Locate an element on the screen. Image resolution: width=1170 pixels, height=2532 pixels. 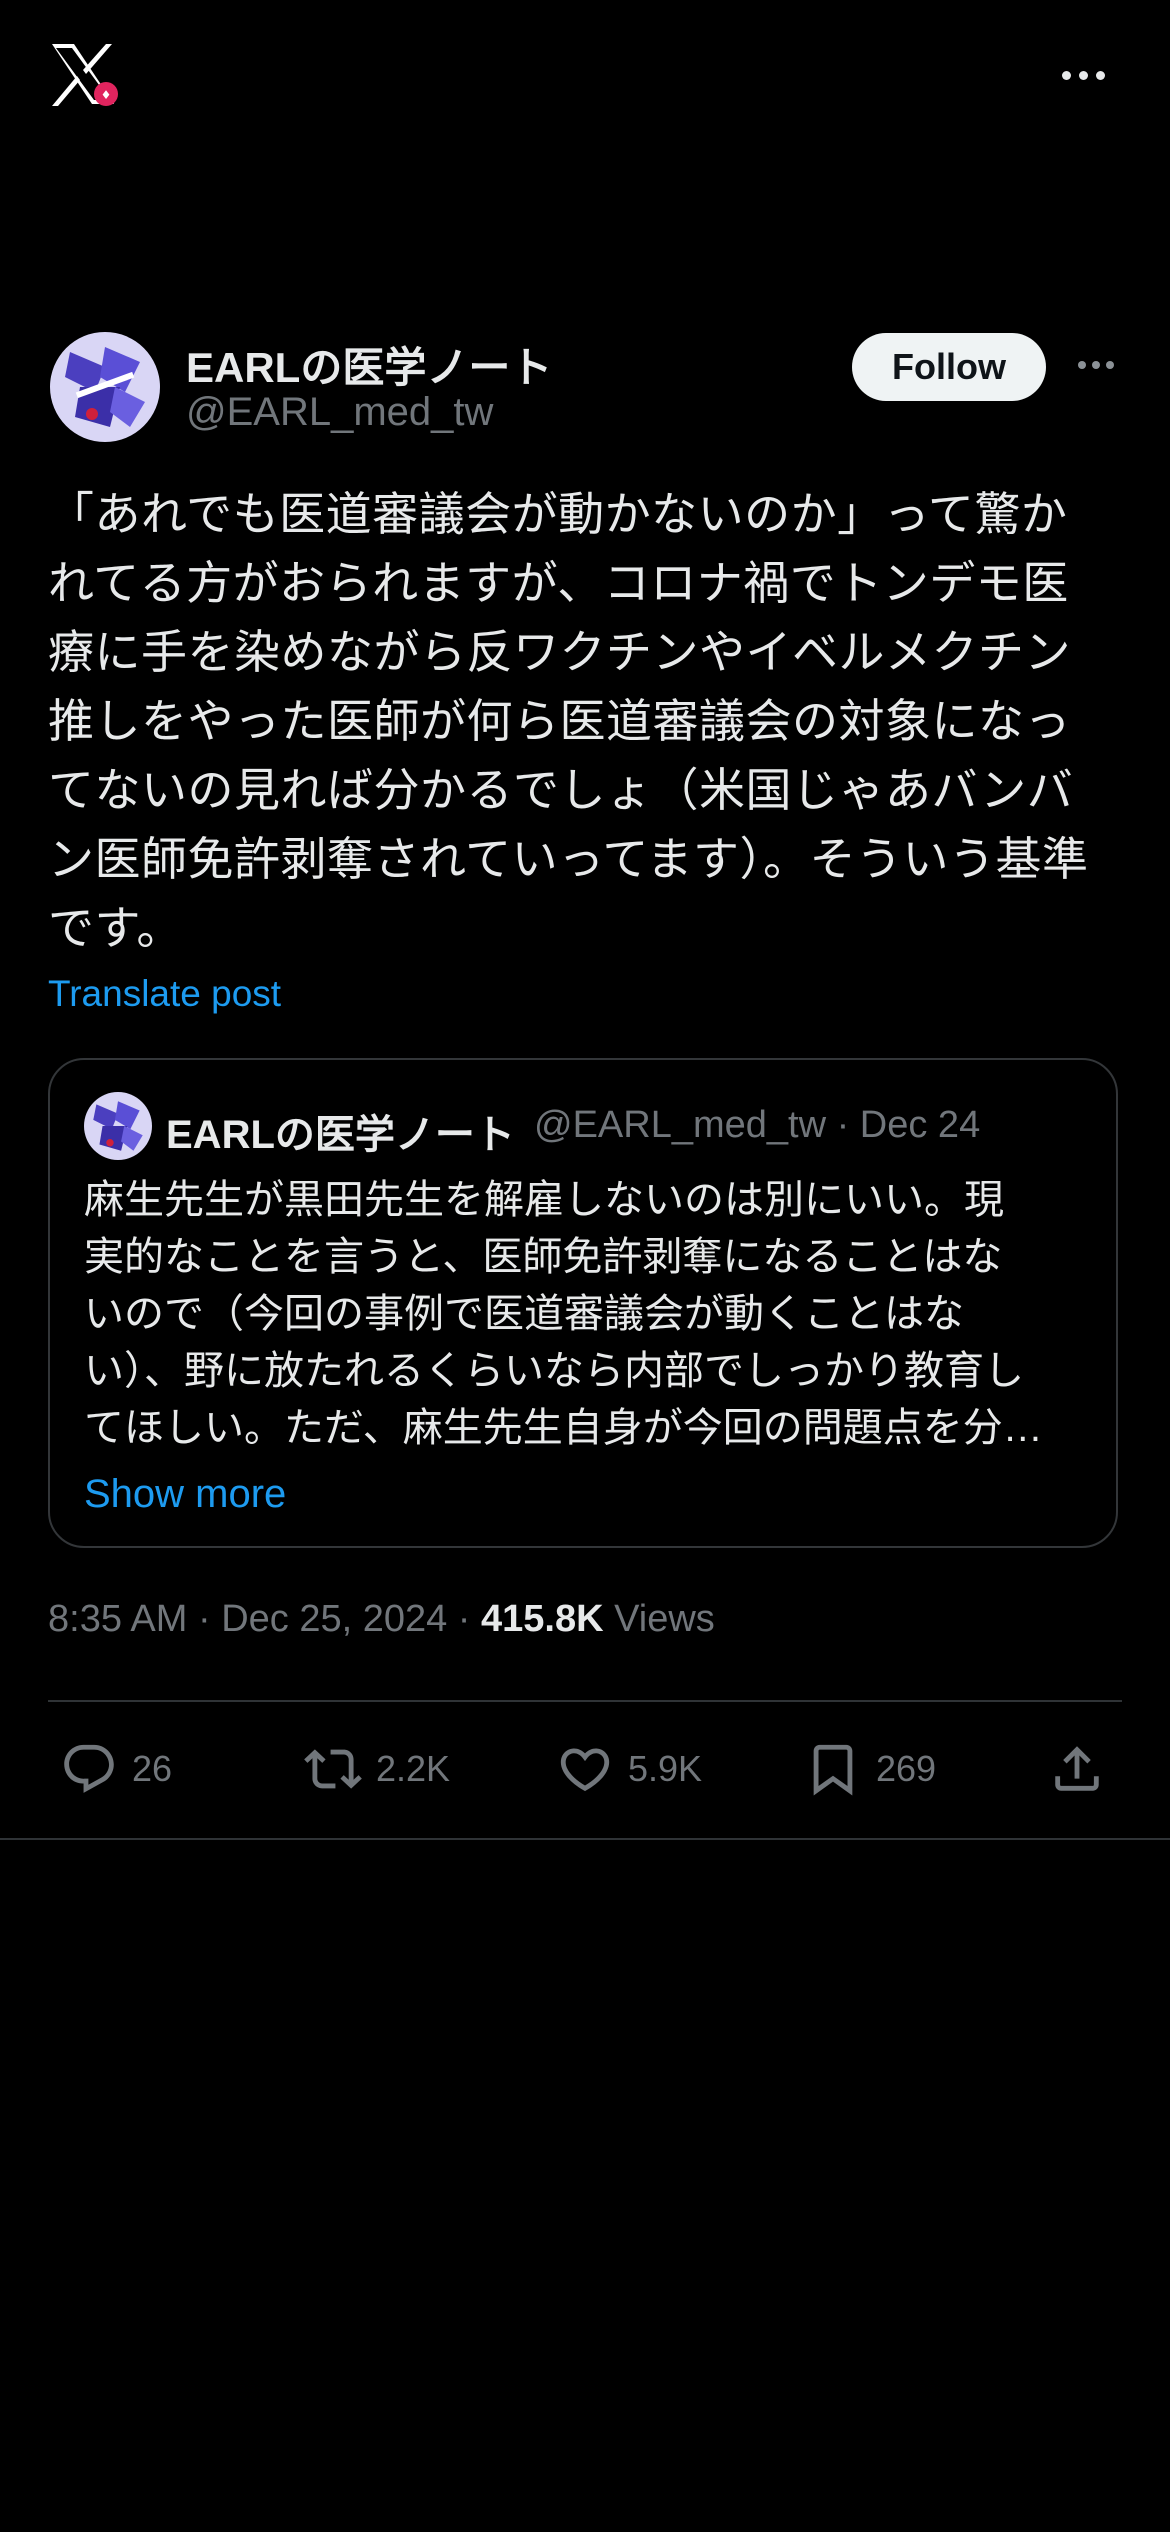
quote-avatar is located at coordinates (118, 1126).